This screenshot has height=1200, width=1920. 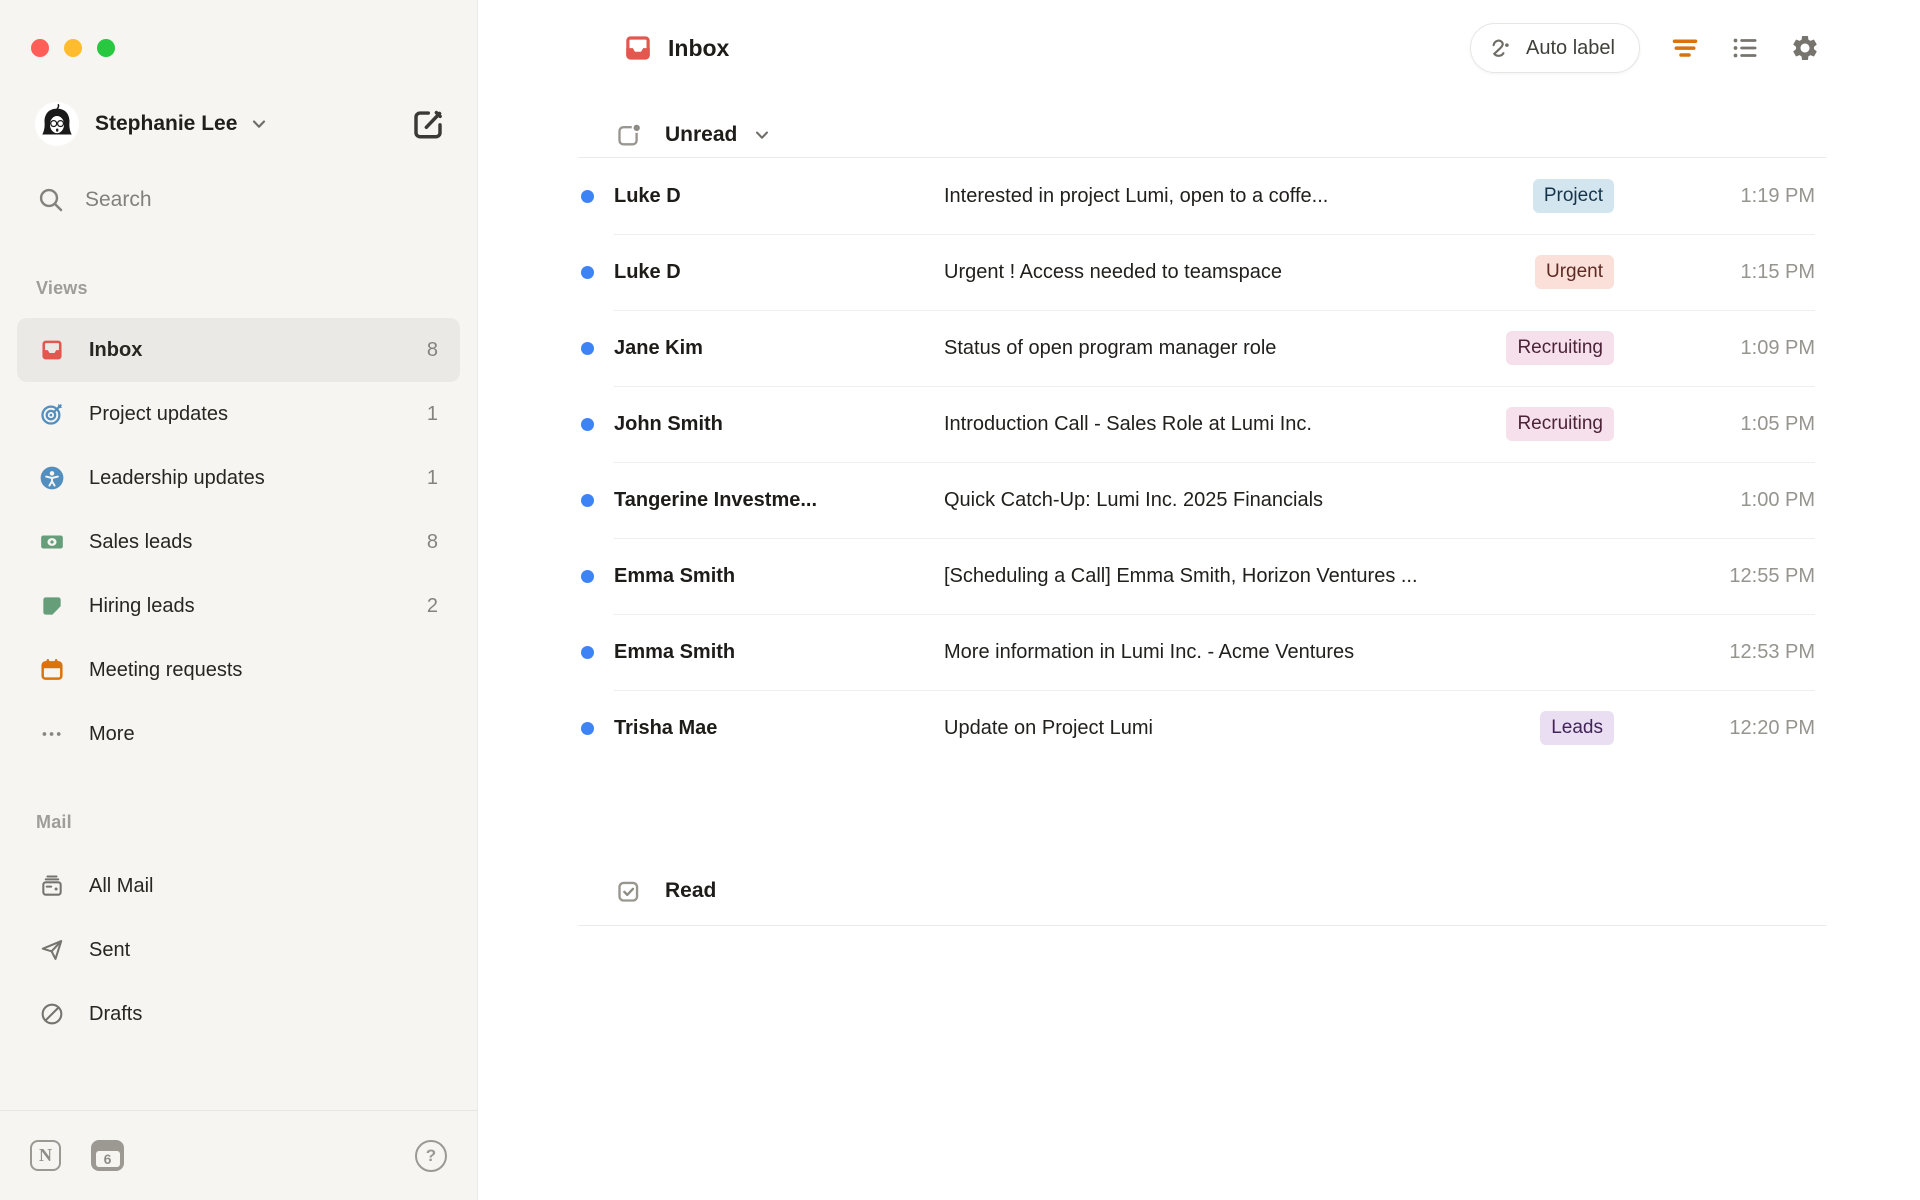 What do you see at coordinates (238, 350) in the screenshot?
I see `sidebar-item-inbox: Inbox 8` at bounding box center [238, 350].